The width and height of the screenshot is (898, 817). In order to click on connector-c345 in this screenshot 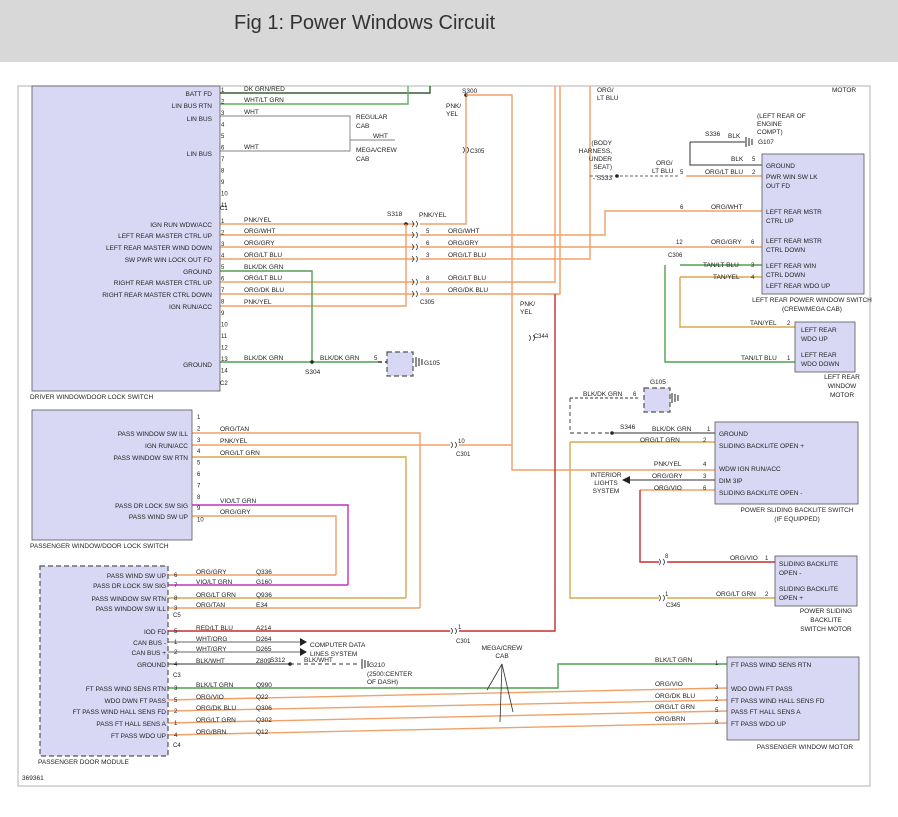, I will do `click(661, 562)`.